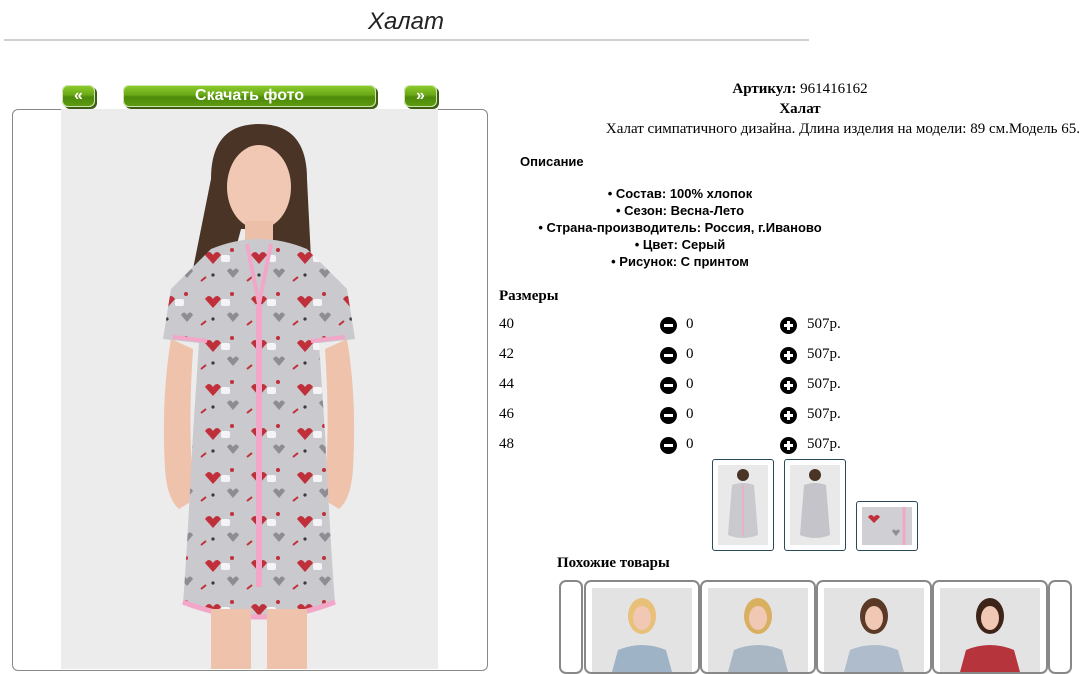  Describe the element at coordinates (506, 414) in the screenshot. I see `size-label: 46` at that location.